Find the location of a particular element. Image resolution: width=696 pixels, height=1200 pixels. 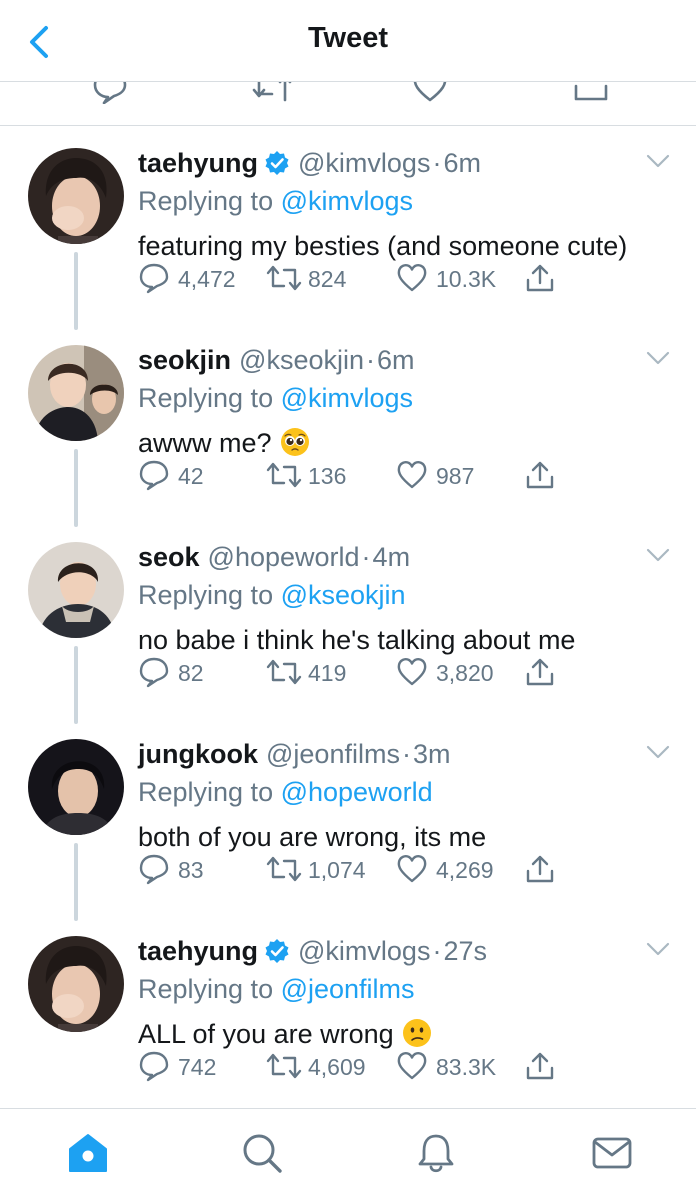

retweet-count: 1,074 is located at coordinates (337, 870).